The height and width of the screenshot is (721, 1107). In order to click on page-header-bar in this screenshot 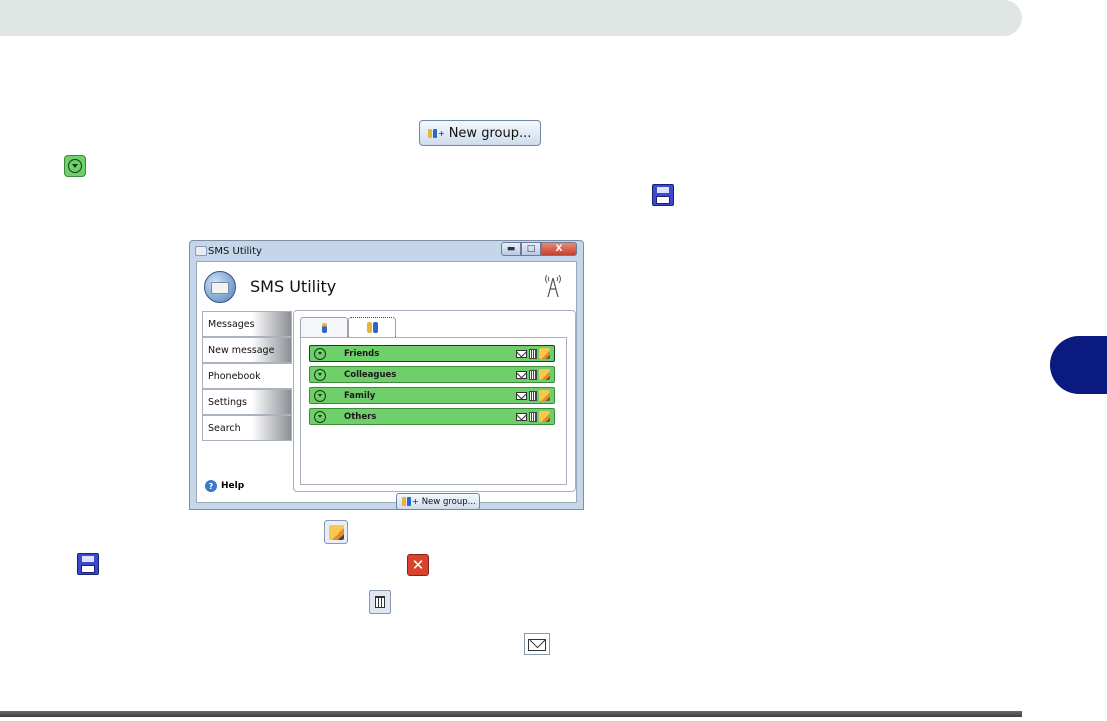, I will do `click(511, 18)`.